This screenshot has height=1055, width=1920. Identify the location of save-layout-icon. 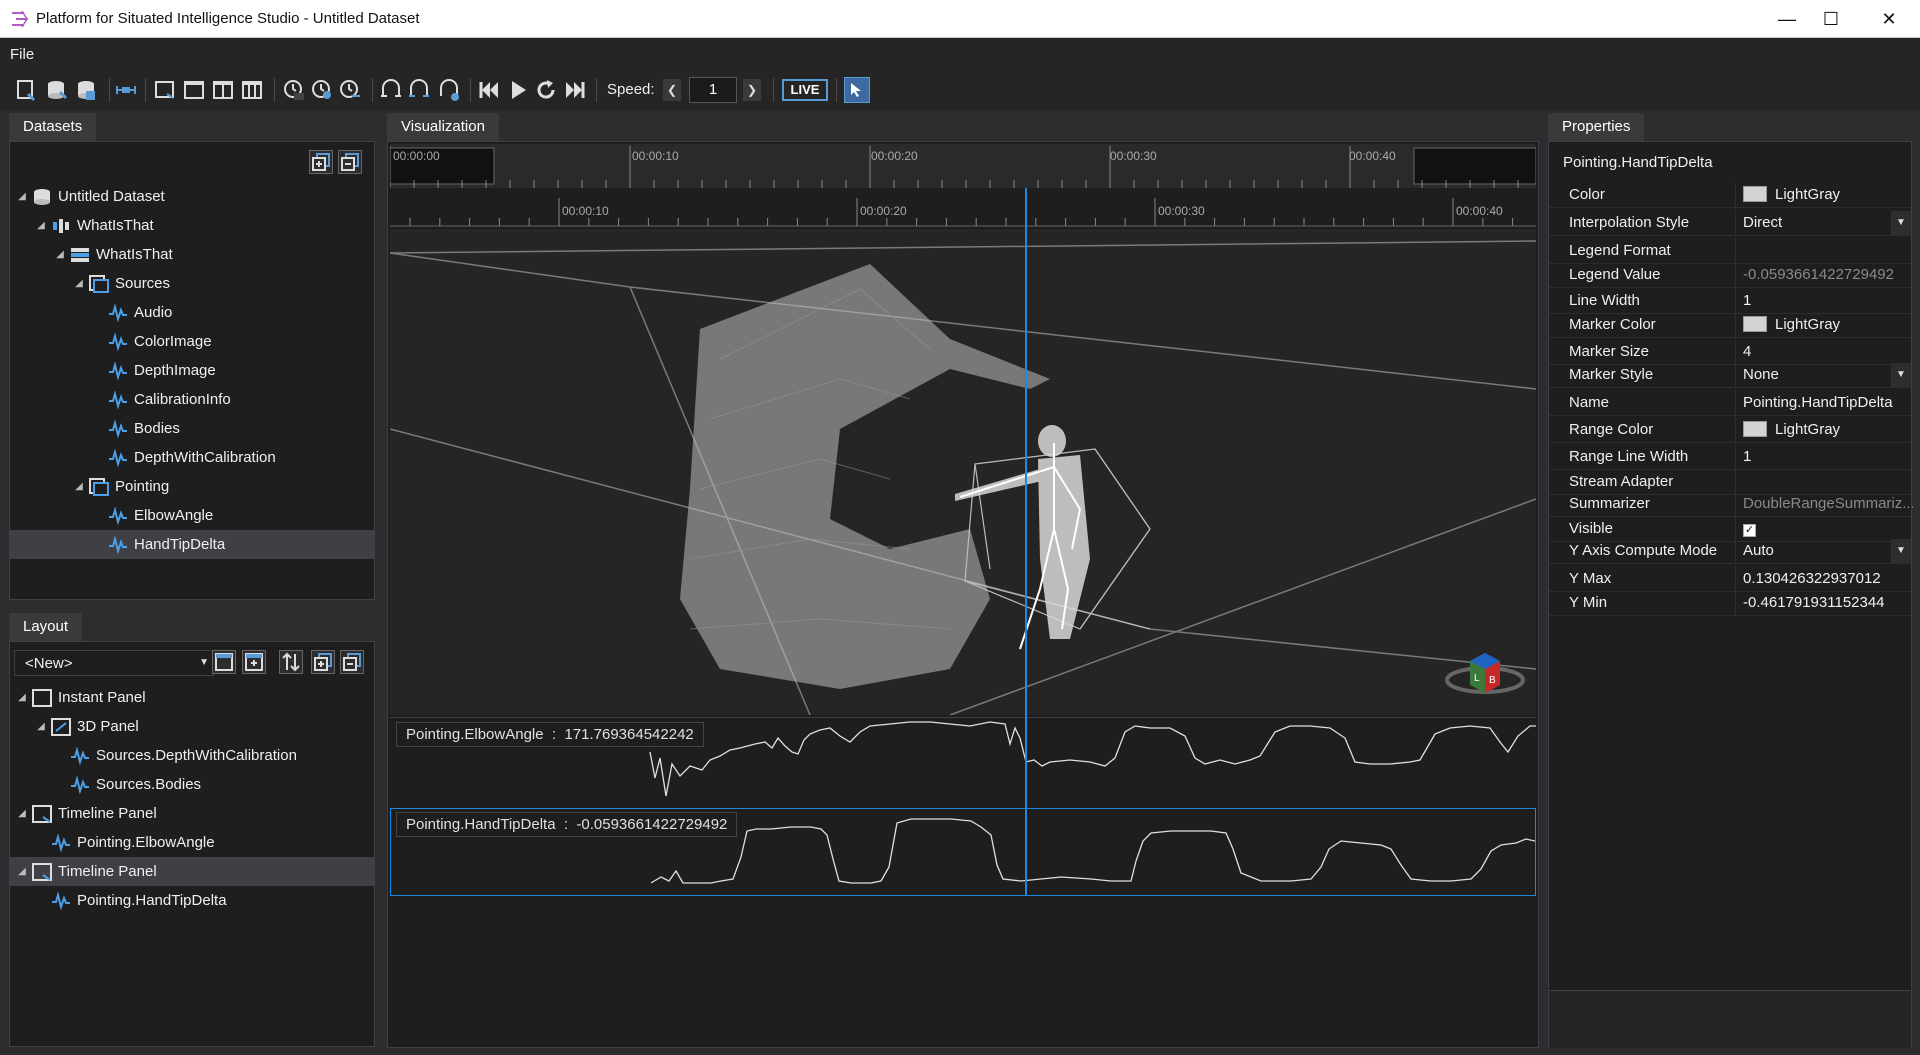
(224, 662).